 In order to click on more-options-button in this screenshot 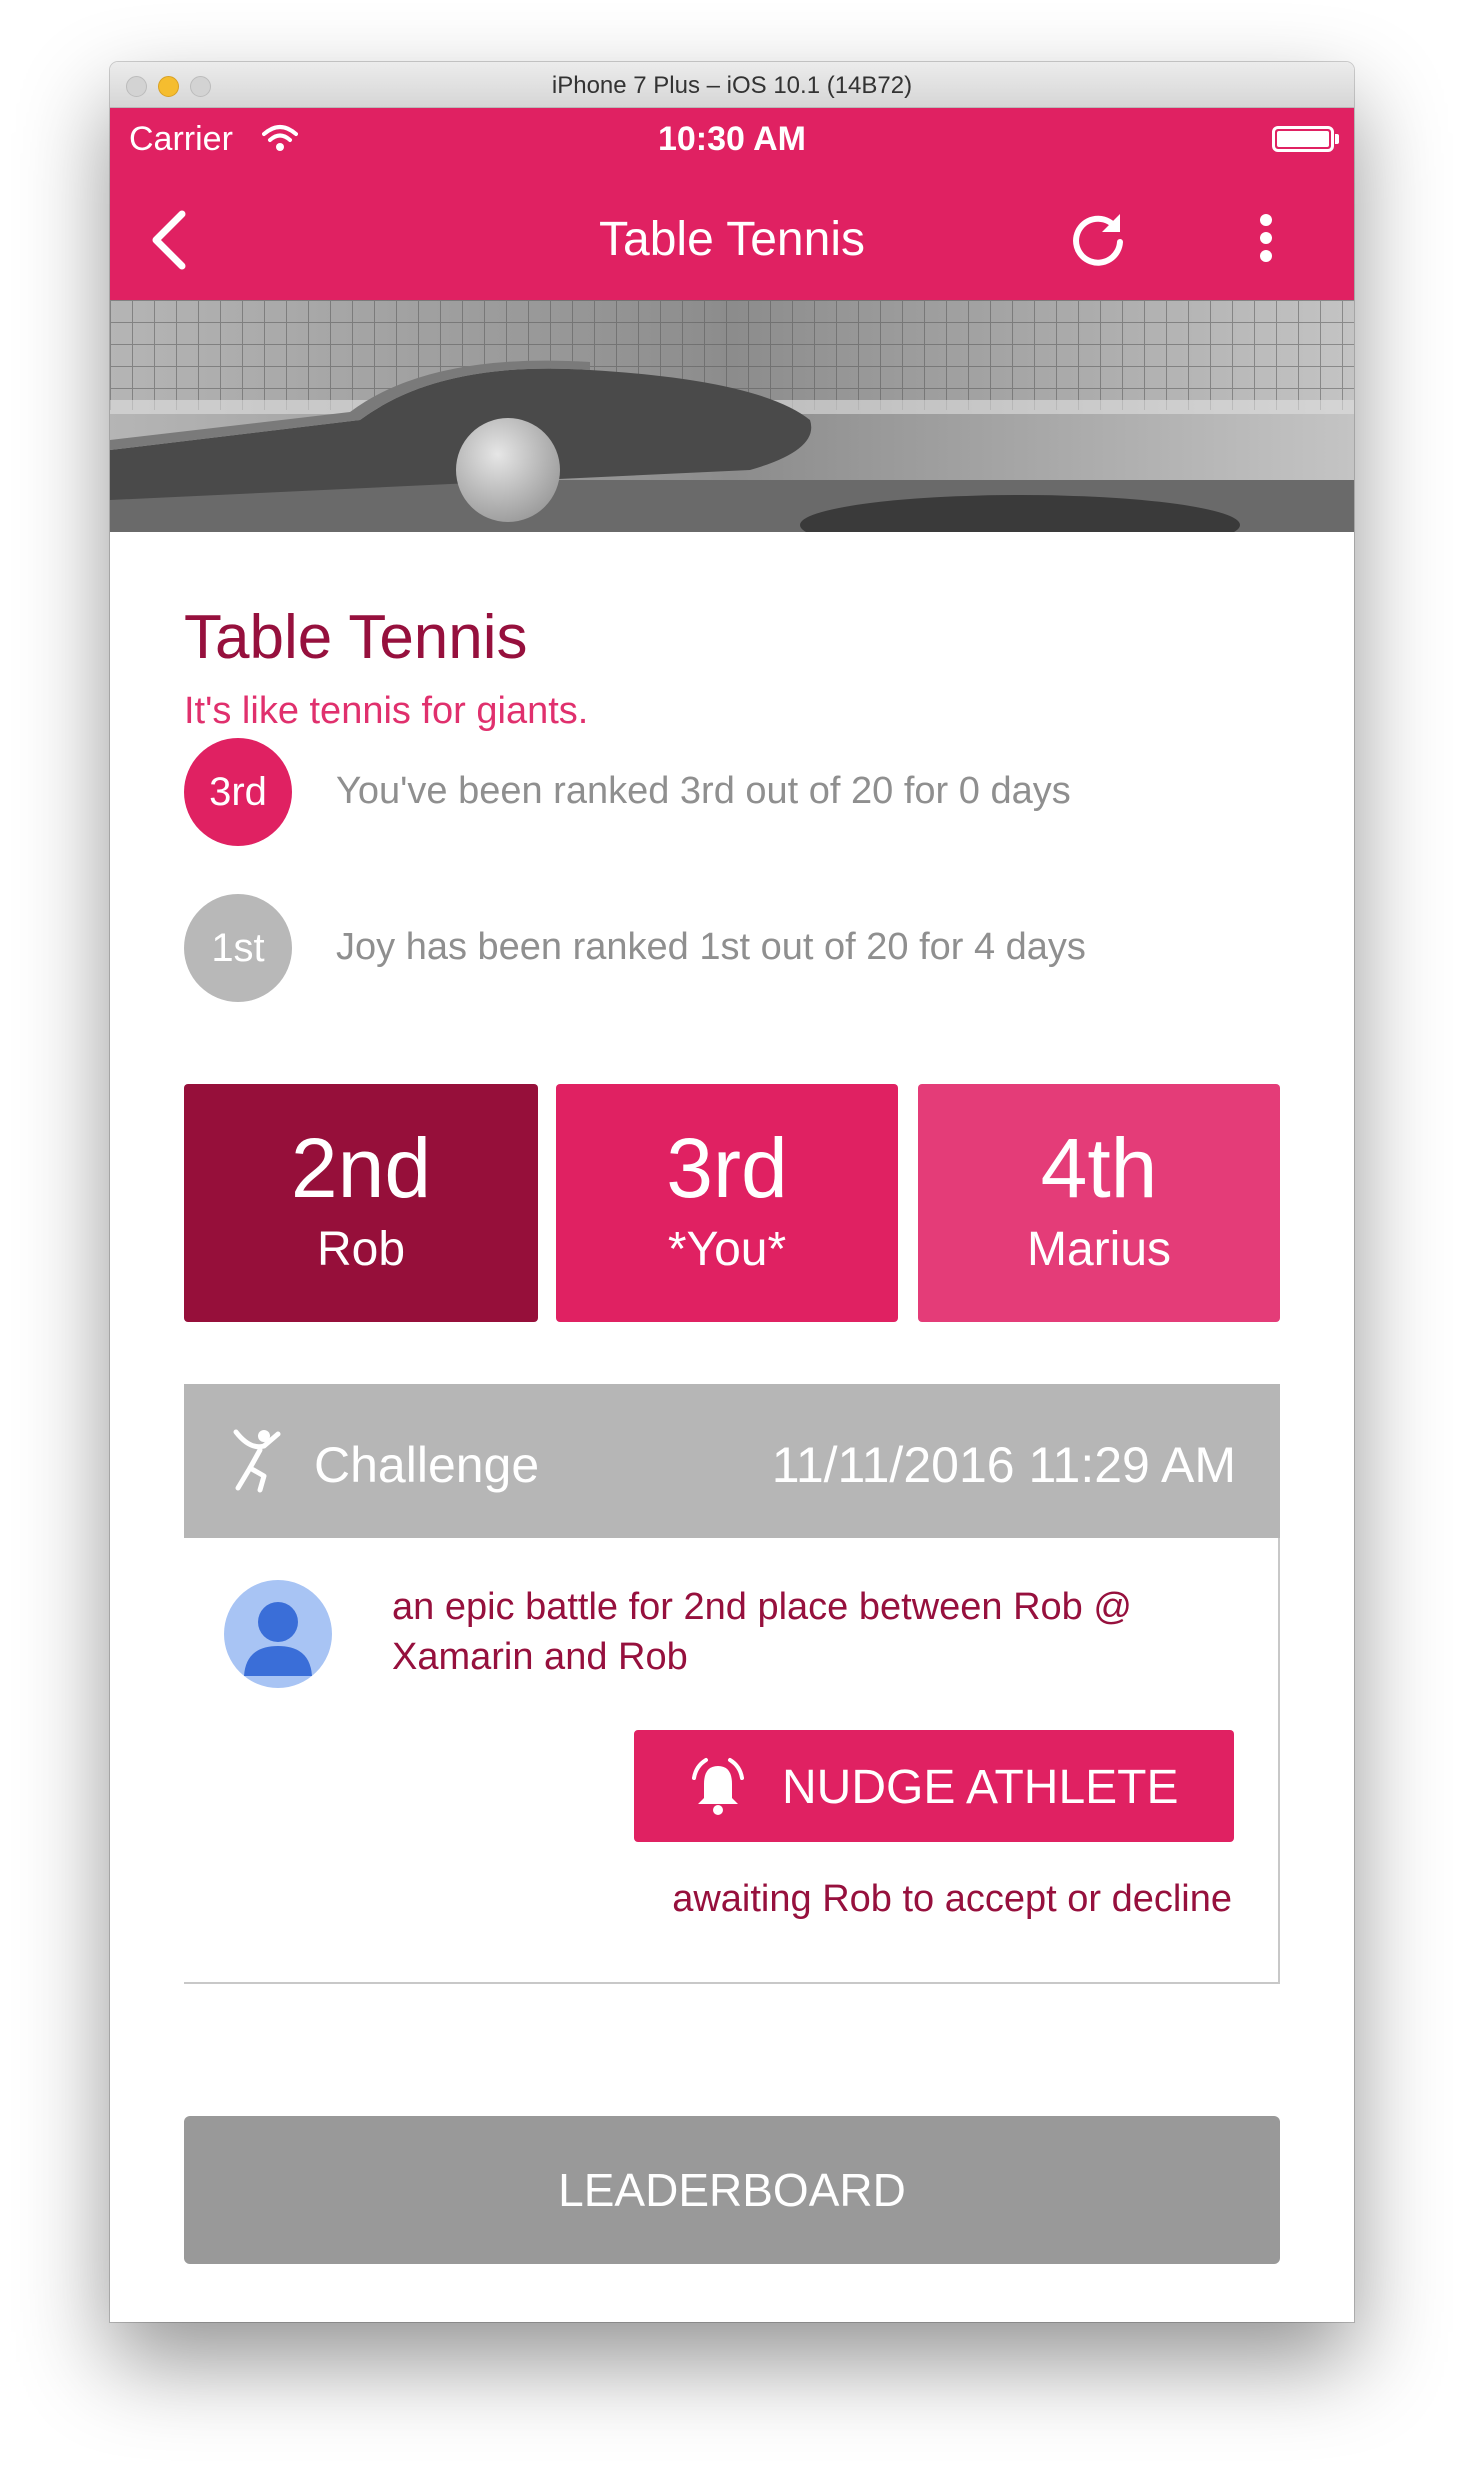, I will do `click(1266, 238)`.